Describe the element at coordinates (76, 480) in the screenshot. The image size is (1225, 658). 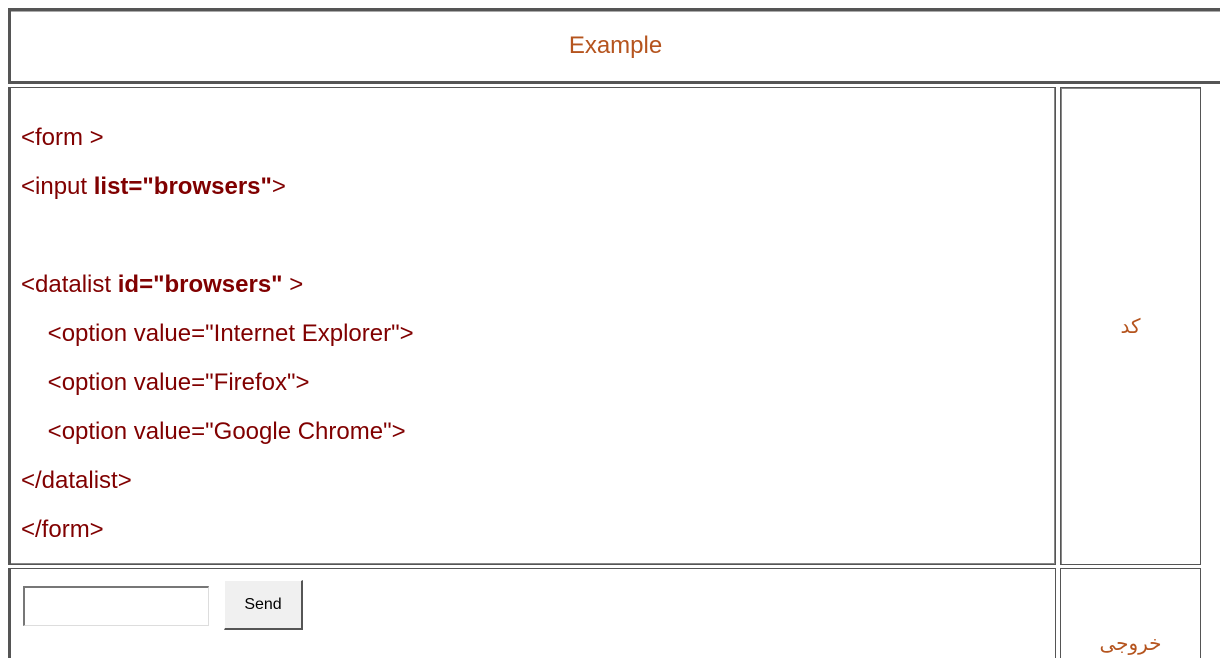
I see `code-line-datalist-close: </datalist>` at that location.